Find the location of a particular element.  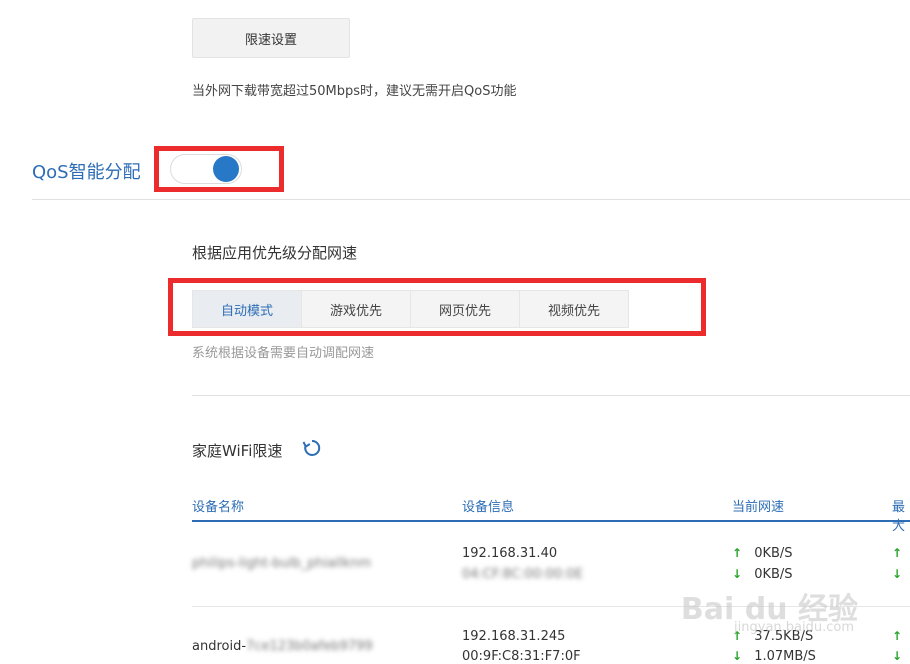

wifi-limit-title: 家庭WiFi限速 is located at coordinates (237, 451).